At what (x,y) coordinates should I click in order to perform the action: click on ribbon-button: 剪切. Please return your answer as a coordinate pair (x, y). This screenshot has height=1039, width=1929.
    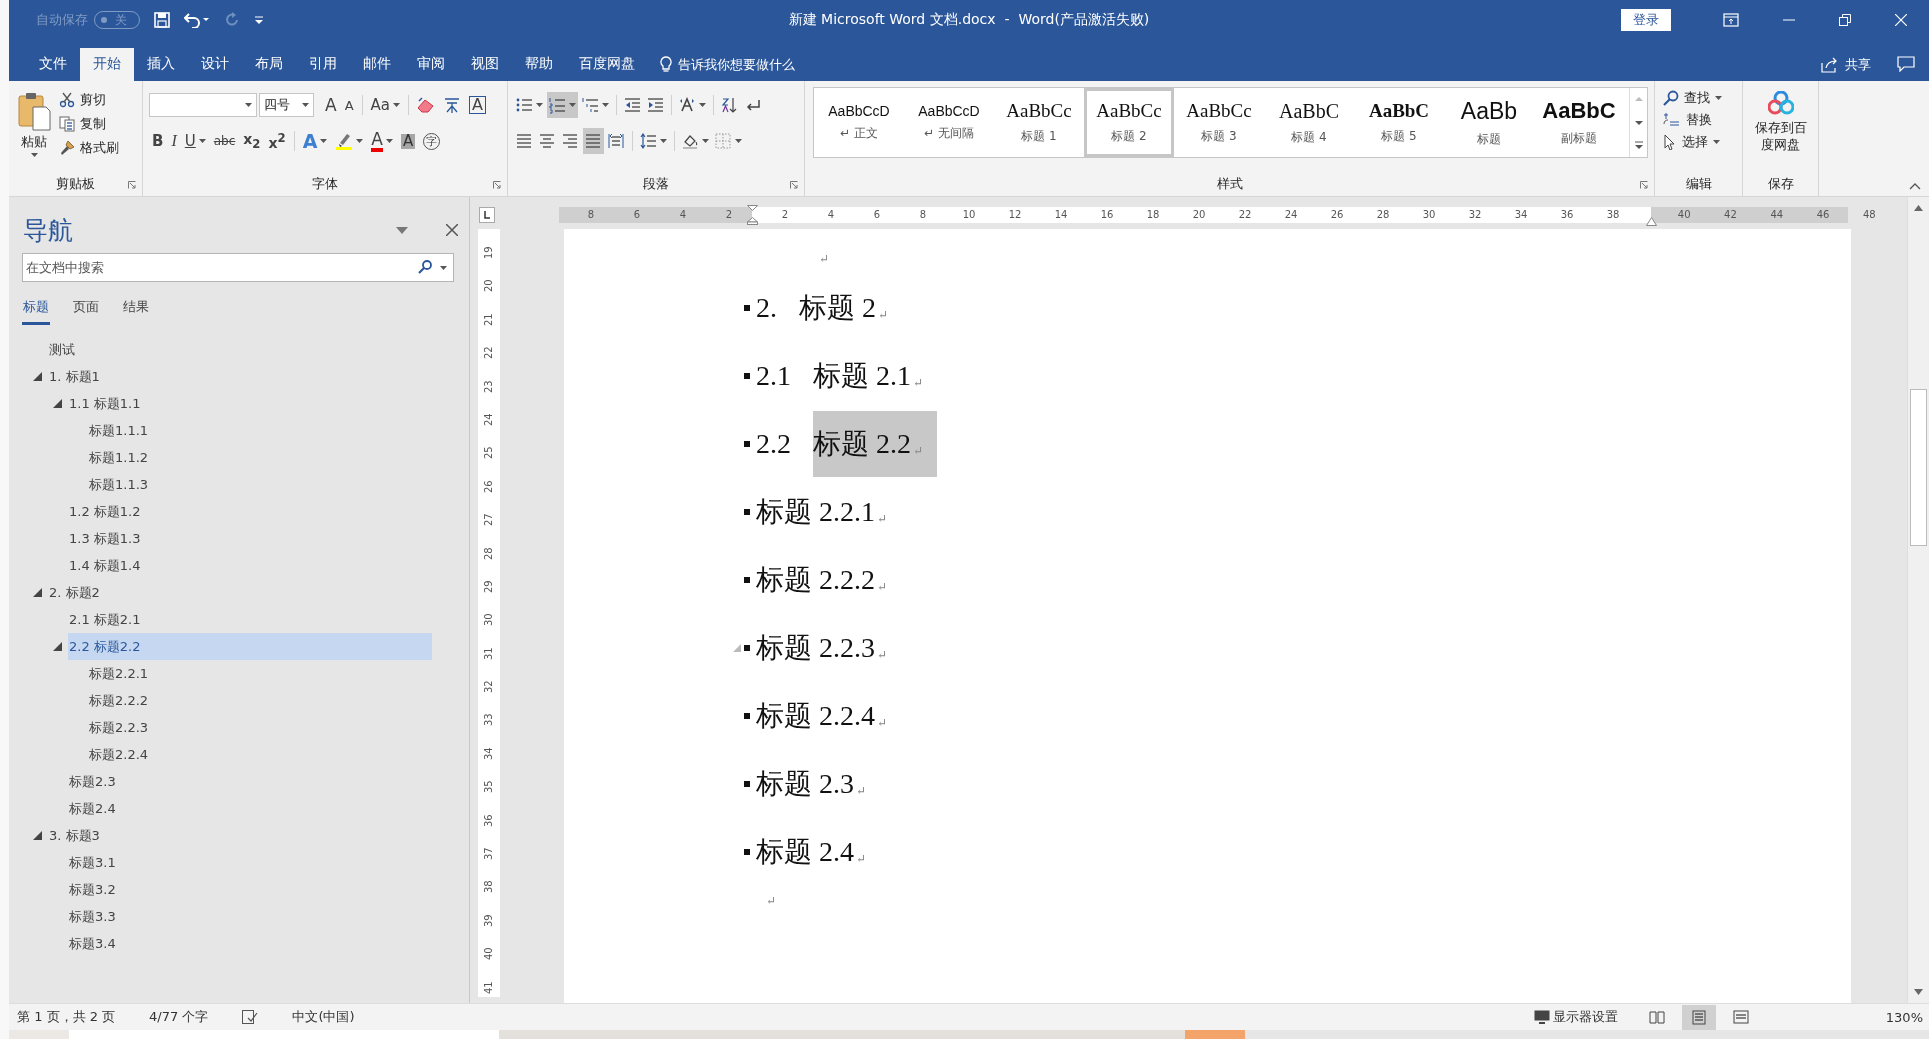
    Looking at the image, I should click on (89, 100).